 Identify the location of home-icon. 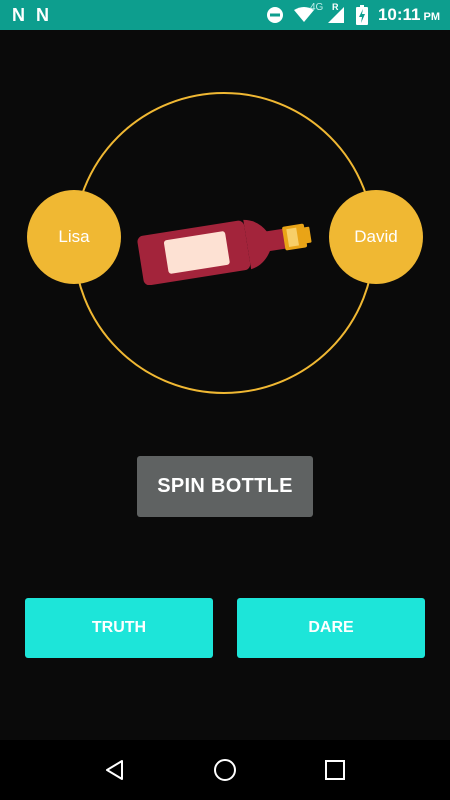
(225, 770).